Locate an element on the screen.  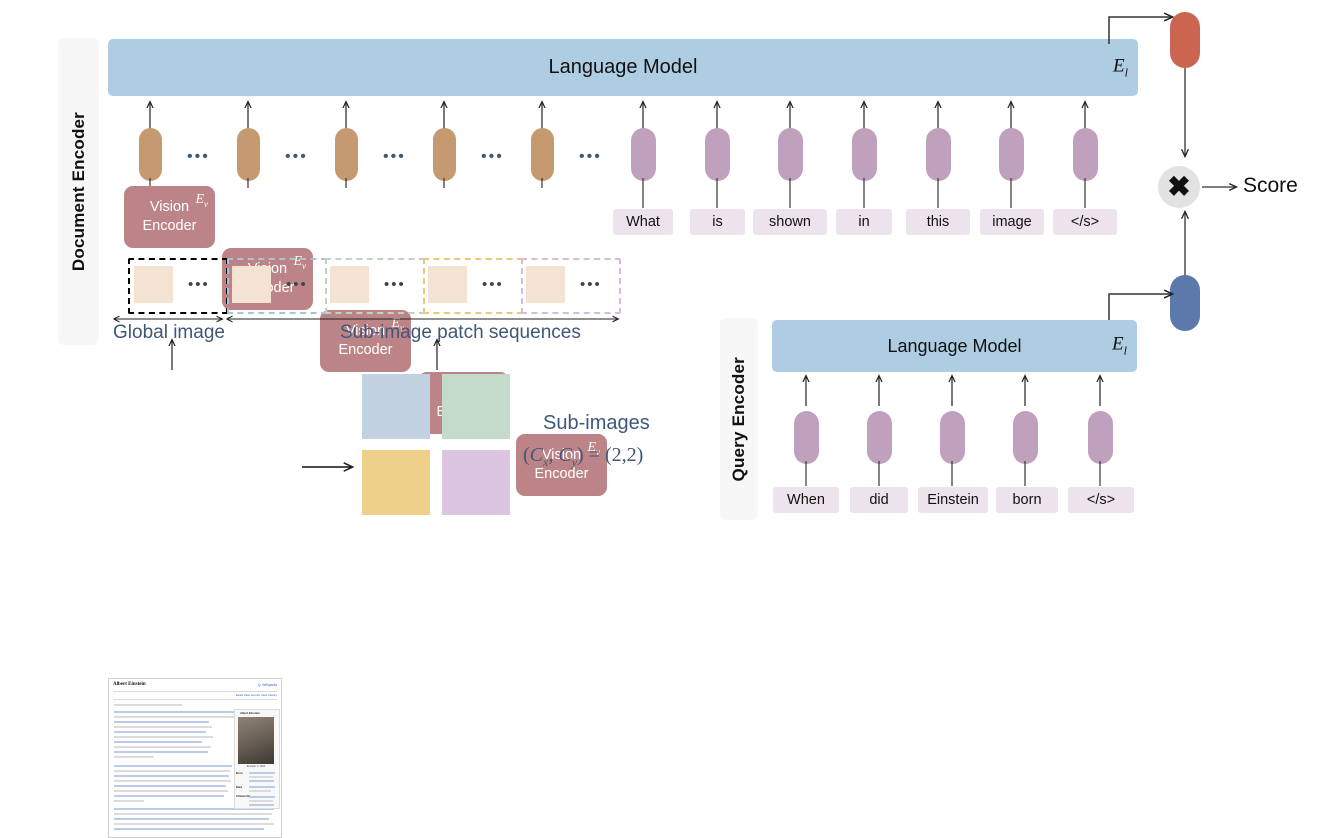
vision-encoder-line1-1: Vision is located at coordinates (169, 207).